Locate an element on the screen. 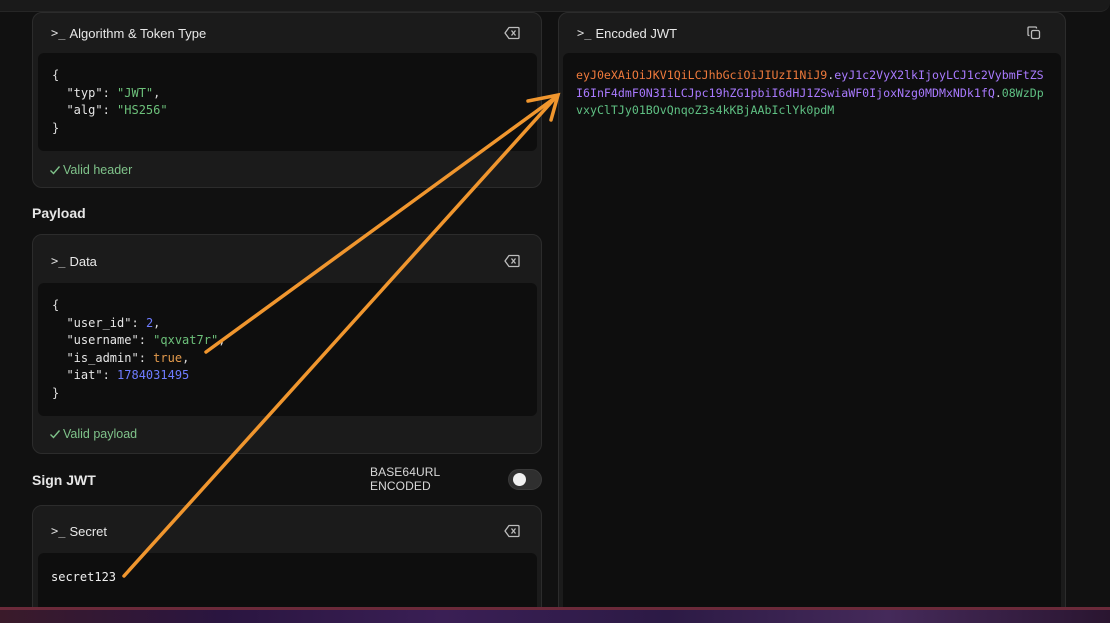  json-key: "alg" is located at coordinates (84, 110).